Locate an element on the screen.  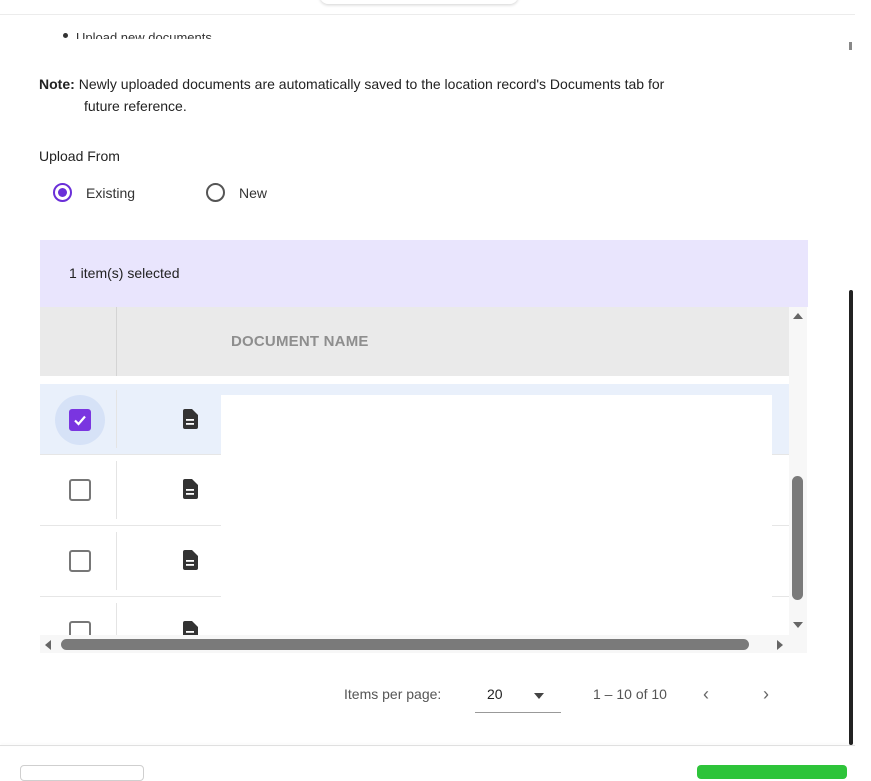
top-tab-handle is located at coordinates (419, 2).